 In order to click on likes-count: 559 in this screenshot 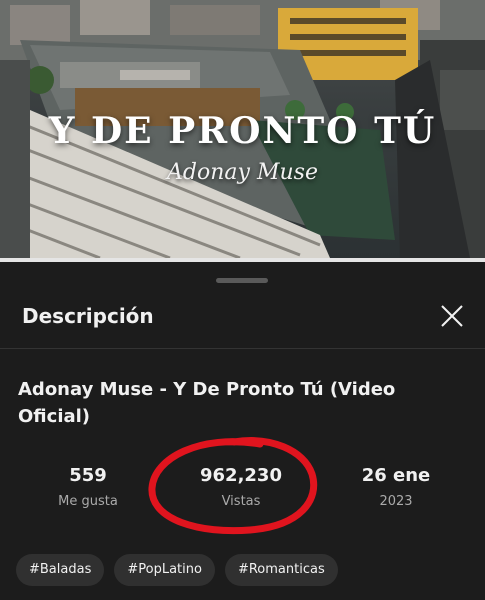, I will do `click(88, 475)`.